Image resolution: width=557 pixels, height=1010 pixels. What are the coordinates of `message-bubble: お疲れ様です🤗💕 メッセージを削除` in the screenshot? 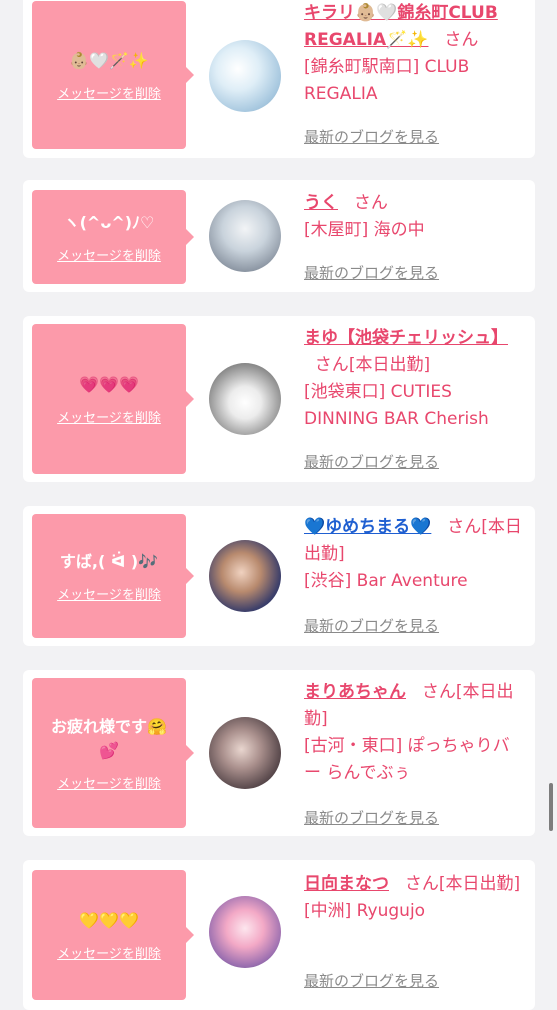 It's located at (113, 753).